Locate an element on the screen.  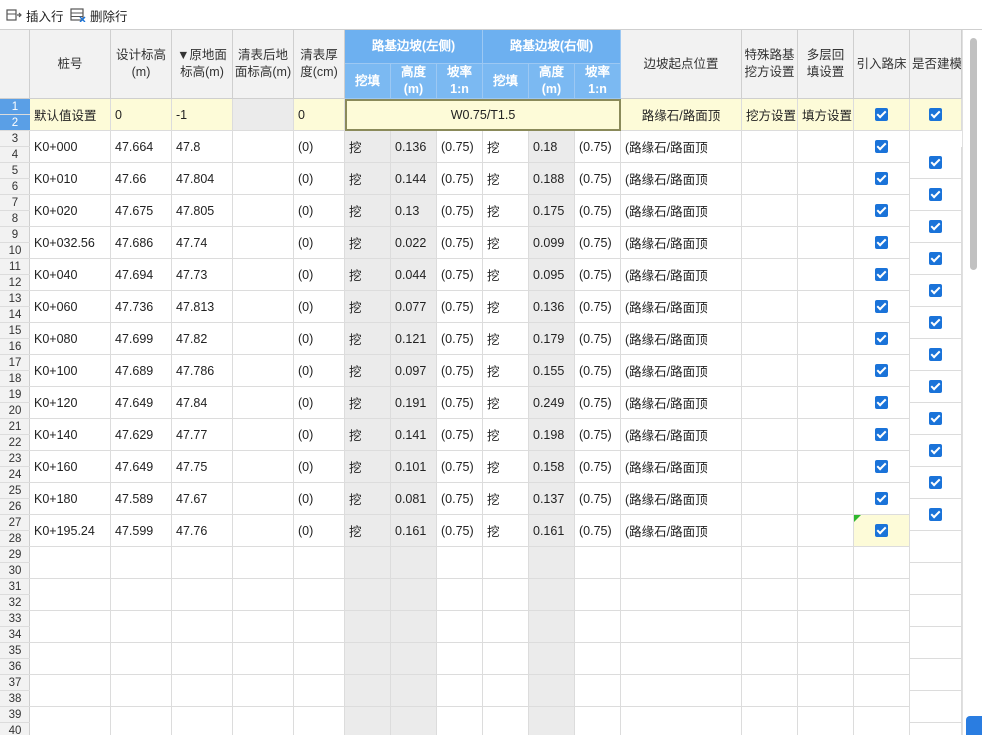
row-number: 15 is located at coordinates (15, 331).